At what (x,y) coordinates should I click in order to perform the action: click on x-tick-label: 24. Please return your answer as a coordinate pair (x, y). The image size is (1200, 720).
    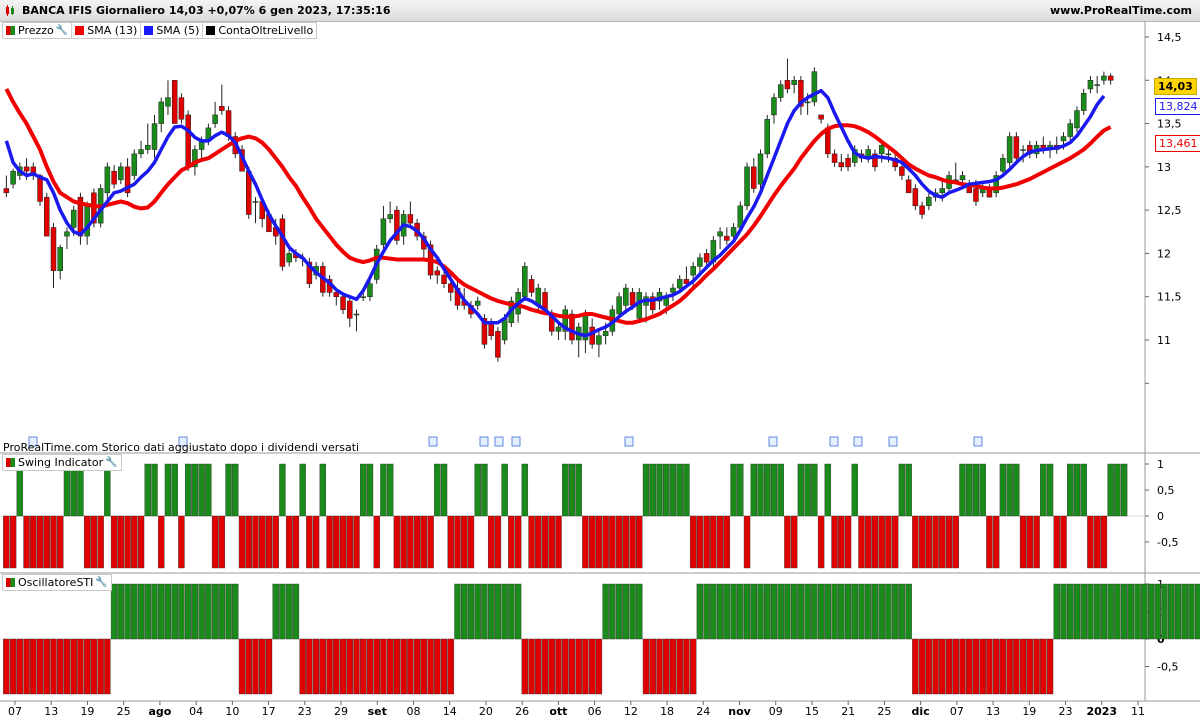
    Looking at the image, I should click on (703, 711).